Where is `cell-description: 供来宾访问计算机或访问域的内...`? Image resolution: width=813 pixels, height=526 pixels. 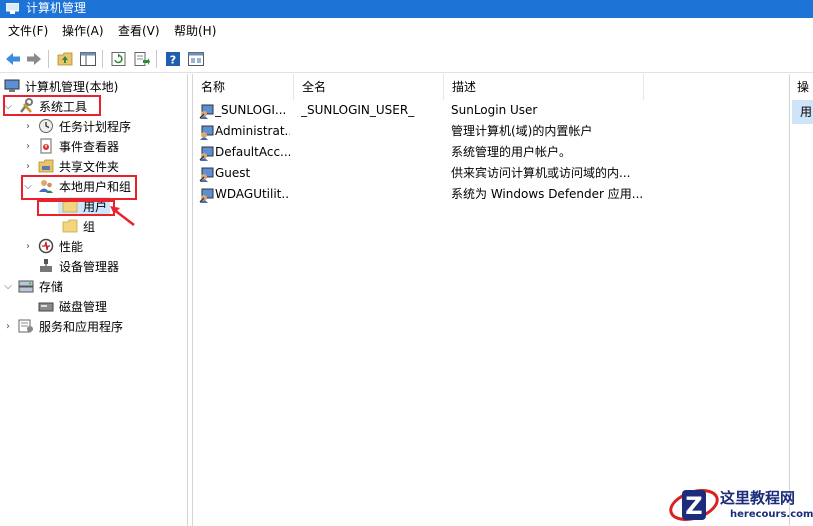 cell-description: 供来宾访问计算机或访问域的内... is located at coordinates (541, 173).